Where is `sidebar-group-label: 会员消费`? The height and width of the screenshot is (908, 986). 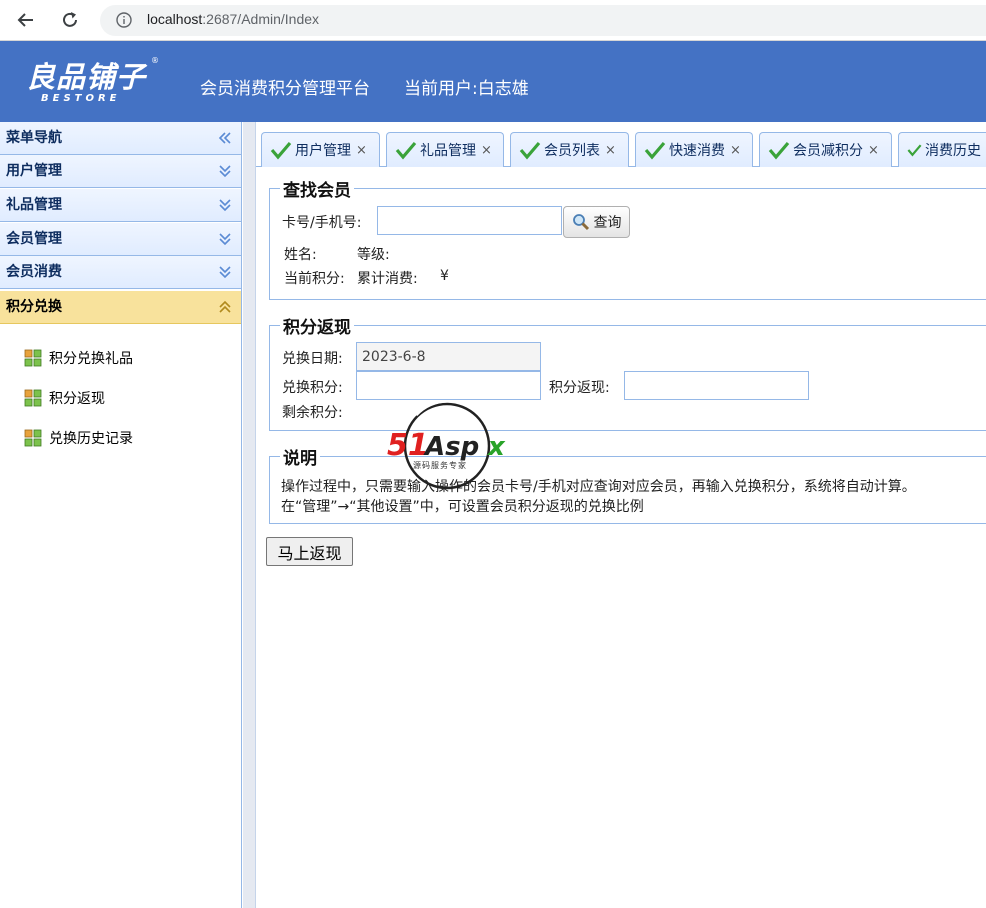 sidebar-group-label: 会员消费 is located at coordinates (34, 272).